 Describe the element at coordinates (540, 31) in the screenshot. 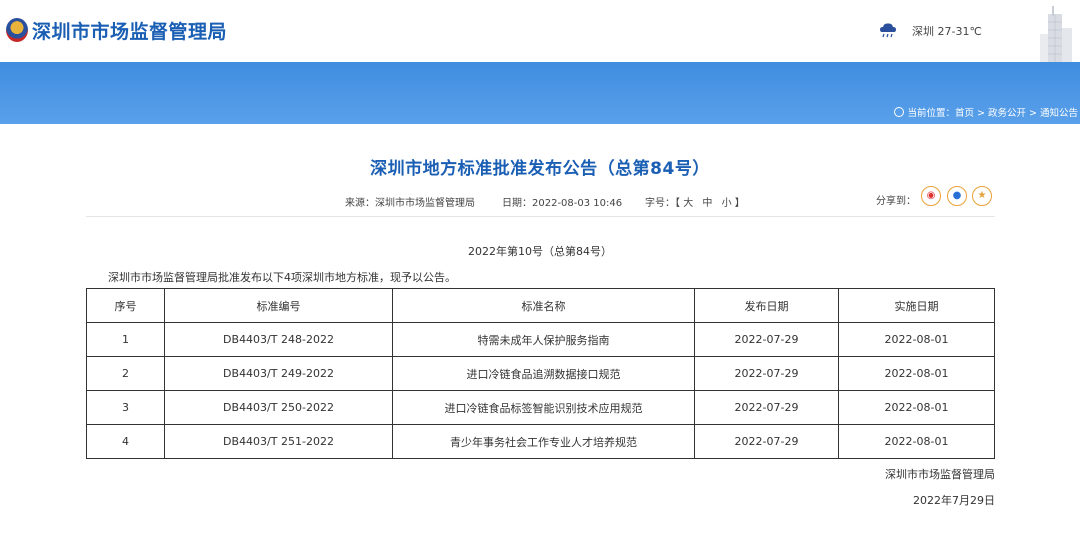

I see `top-header: 深圳市市场监督管理局 深圳 27-31℃` at that location.